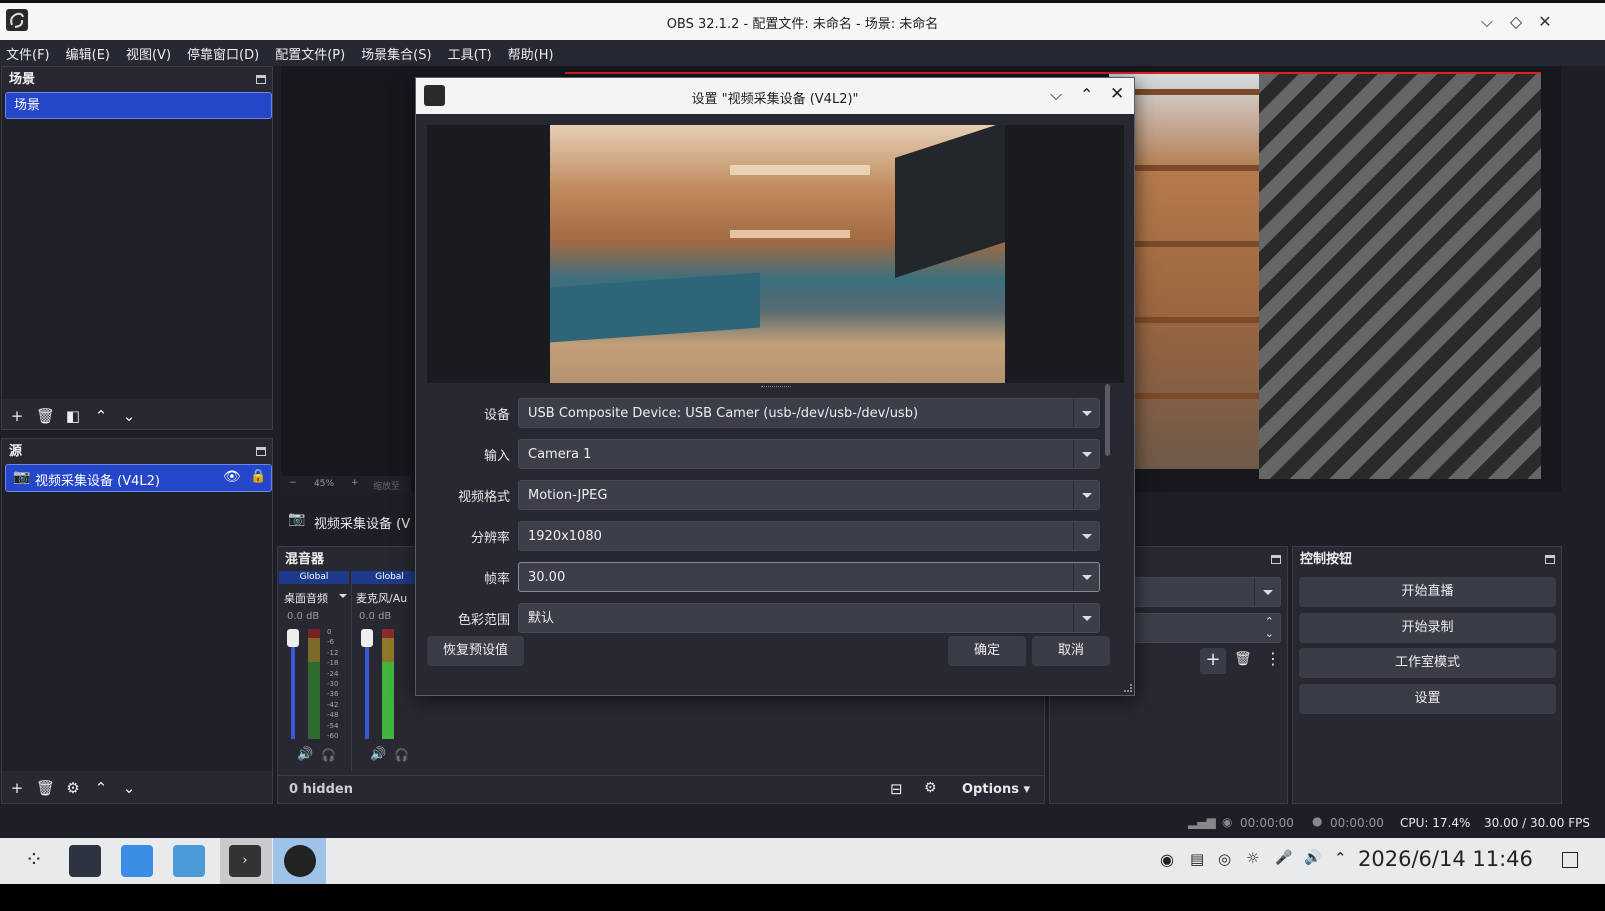 The width and height of the screenshot is (1605, 911). Describe the element at coordinates (775, 96) in the screenshot. I see `dialog-titlebar: 设置 "视频采集设备 (V4L2)" ⌵ ⌃ ✕` at that location.